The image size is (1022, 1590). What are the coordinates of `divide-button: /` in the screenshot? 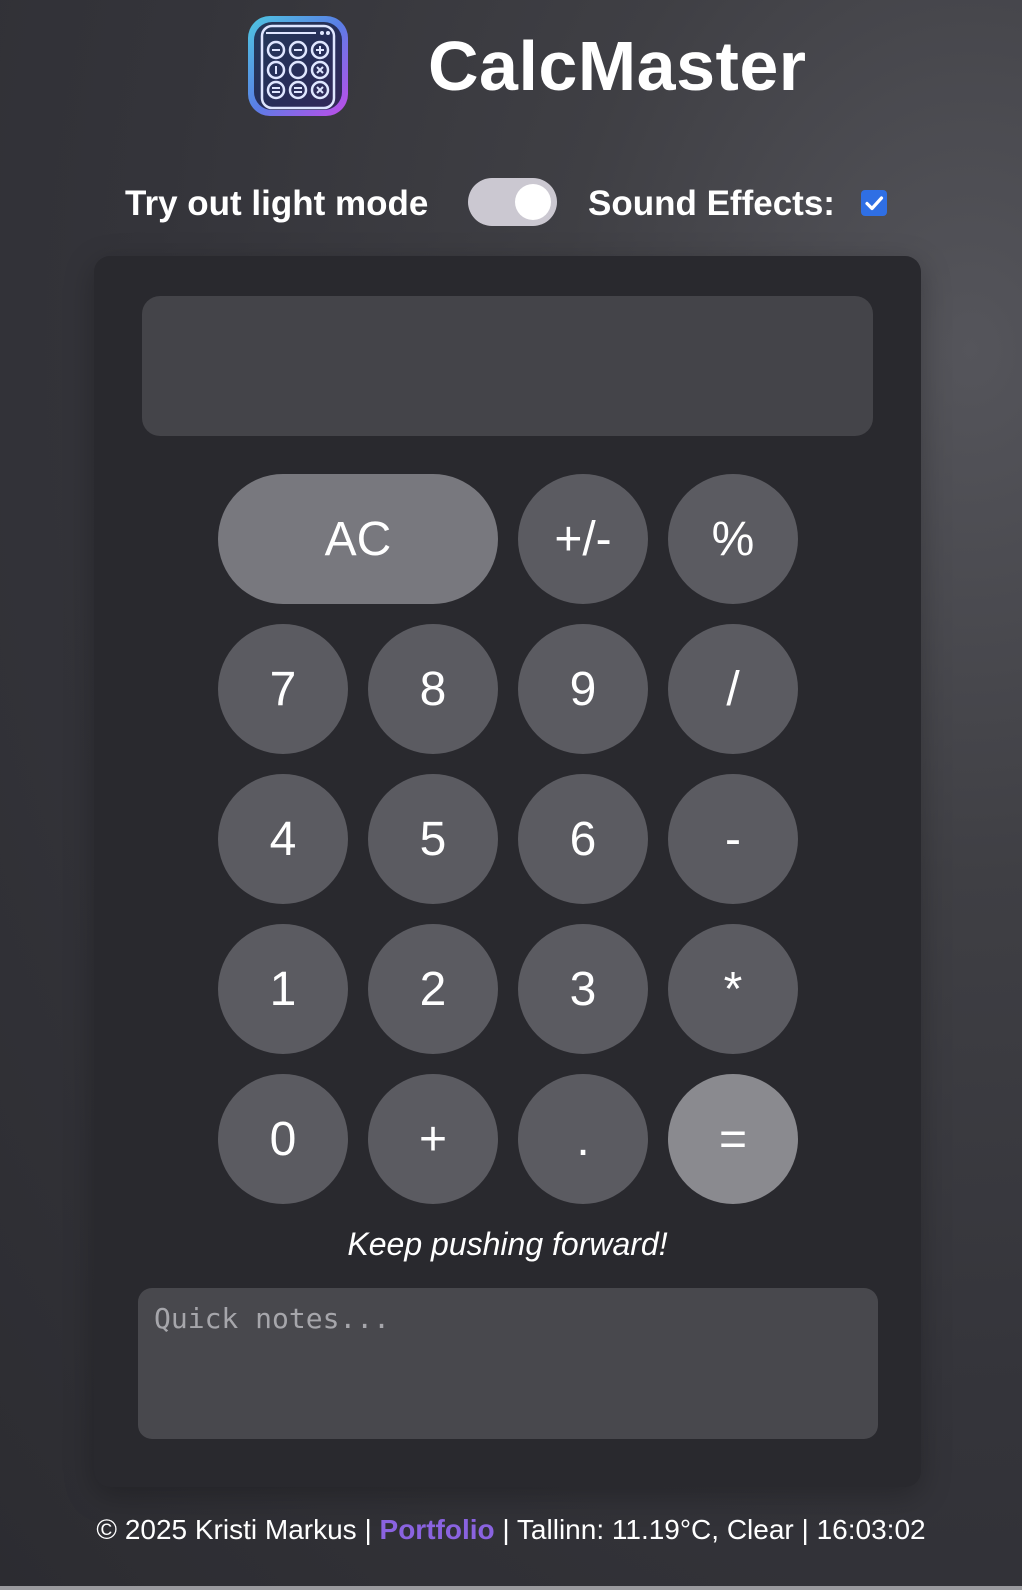 It's located at (733, 689).